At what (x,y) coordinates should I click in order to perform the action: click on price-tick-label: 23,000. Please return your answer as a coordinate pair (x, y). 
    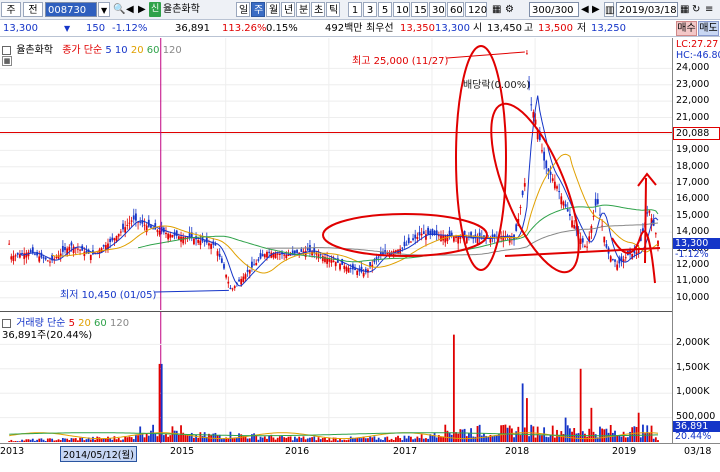
    Looking at the image, I should click on (693, 84).